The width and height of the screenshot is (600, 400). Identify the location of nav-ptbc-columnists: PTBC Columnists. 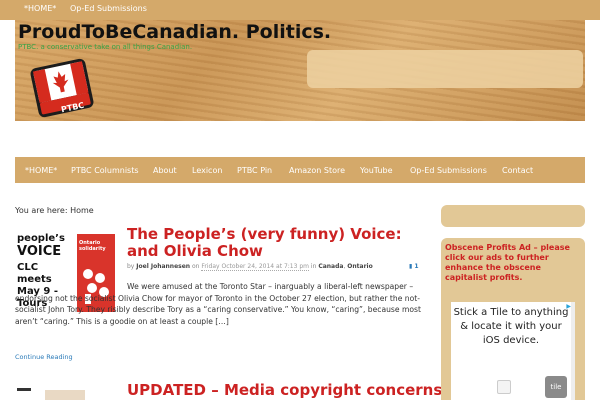
(105, 170).